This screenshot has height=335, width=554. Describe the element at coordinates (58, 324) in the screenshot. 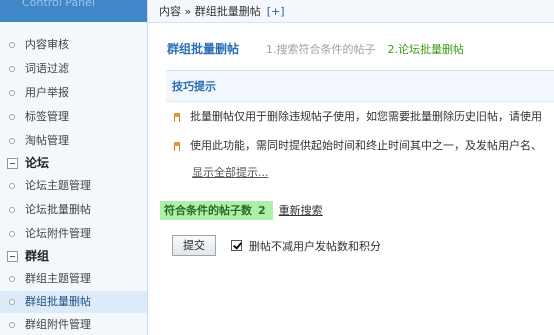

I see `sidebar-item-label: 群组附件管理` at that location.